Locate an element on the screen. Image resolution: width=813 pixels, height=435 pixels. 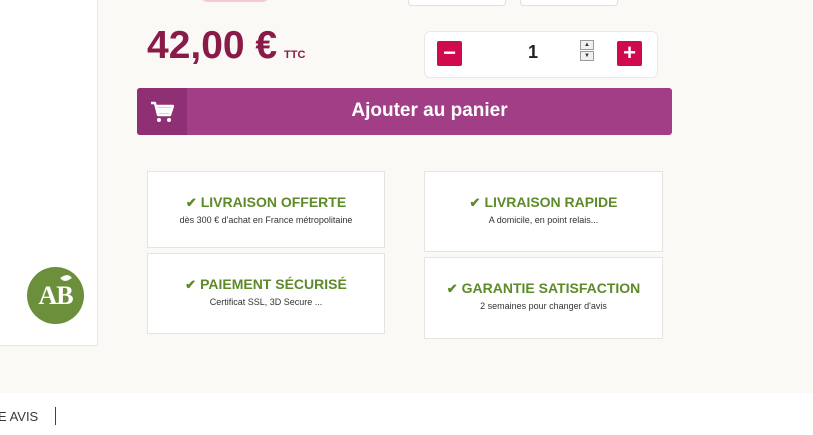
quantity-input is located at coordinates (533, 52).